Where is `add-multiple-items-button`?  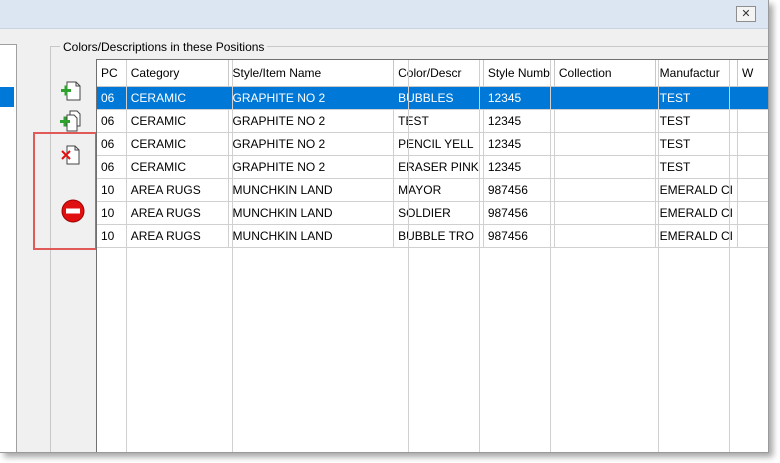 add-multiple-items-button is located at coordinates (71, 121).